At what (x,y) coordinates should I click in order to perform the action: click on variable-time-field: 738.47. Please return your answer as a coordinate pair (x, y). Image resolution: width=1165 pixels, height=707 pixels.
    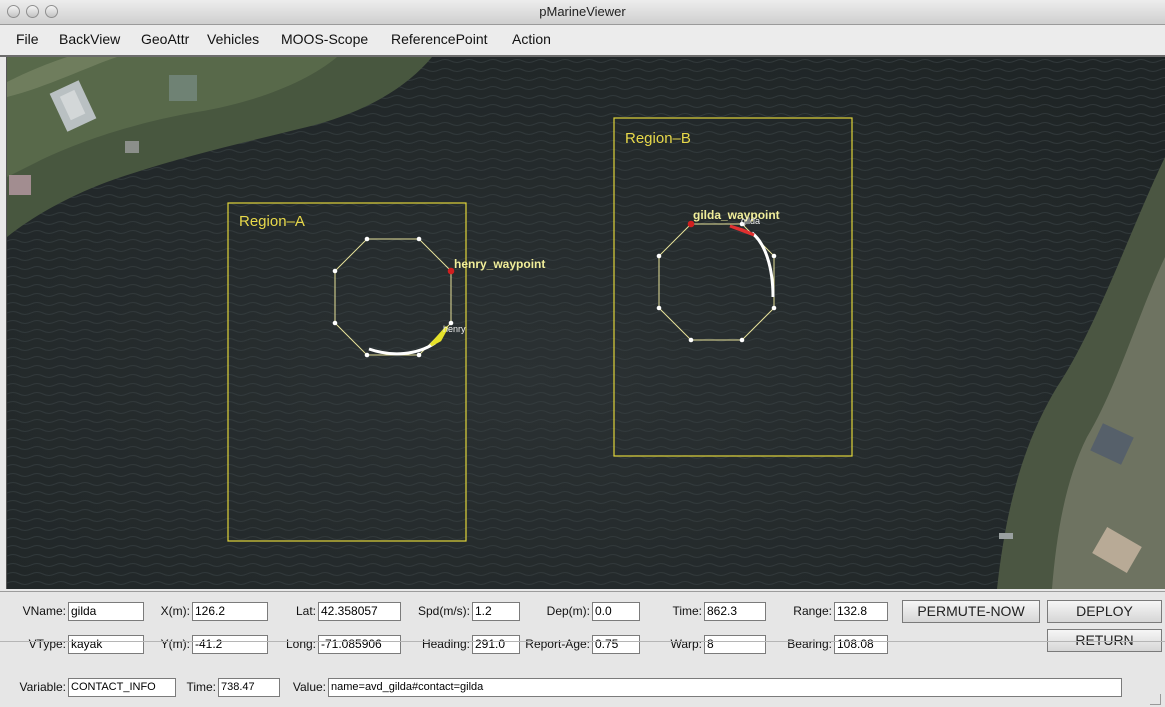
    Looking at the image, I should click on (249, 687).